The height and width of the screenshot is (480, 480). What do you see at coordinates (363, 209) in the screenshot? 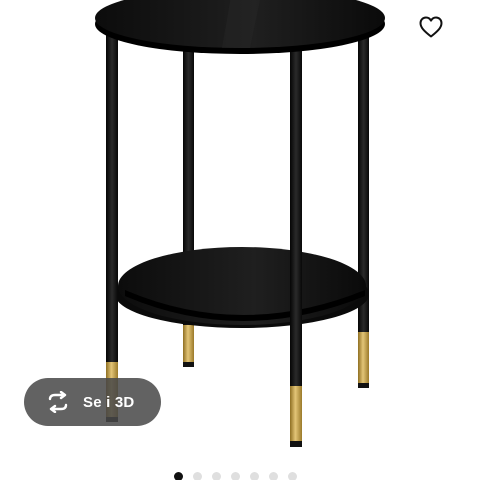
I see `back-leg-right` at bounding box center [363, 209].